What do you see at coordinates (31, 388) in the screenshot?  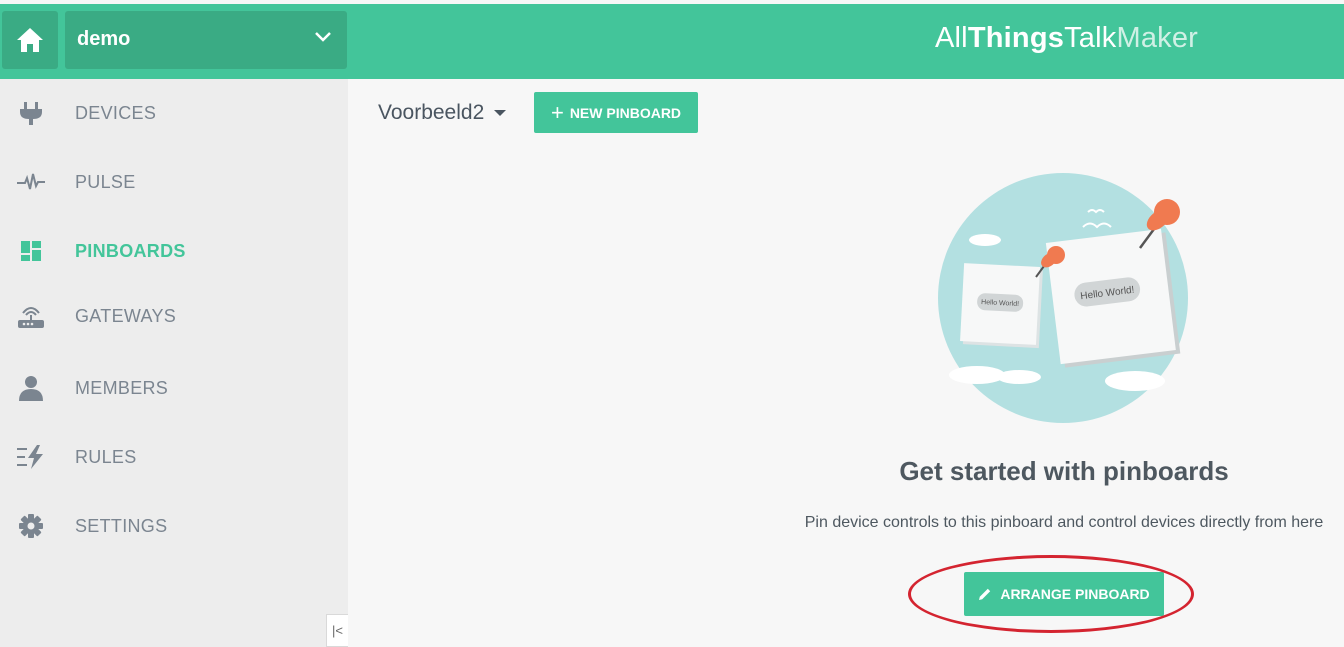 I see `user-icon` at bounding box center [31, 388].